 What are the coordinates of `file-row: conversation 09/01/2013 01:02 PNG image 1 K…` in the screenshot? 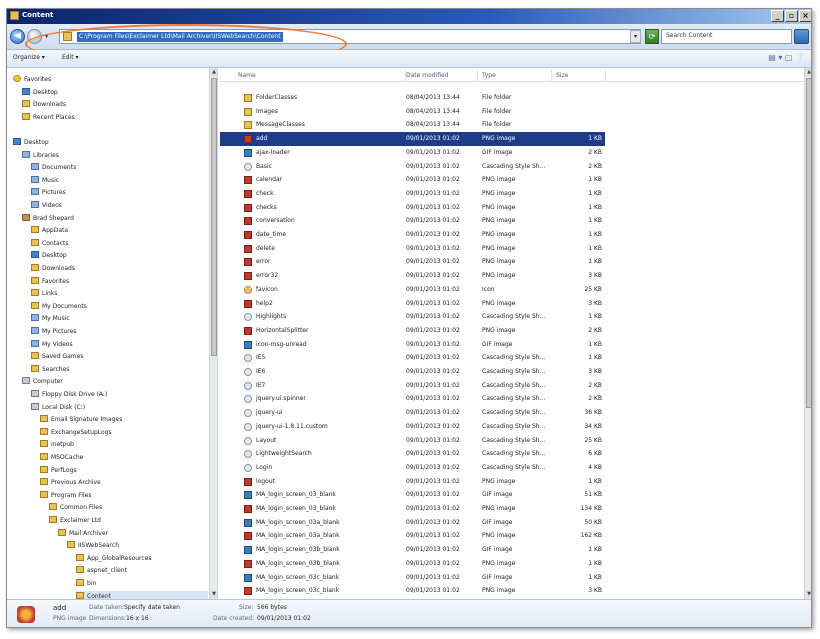 It's located at (412, 221).